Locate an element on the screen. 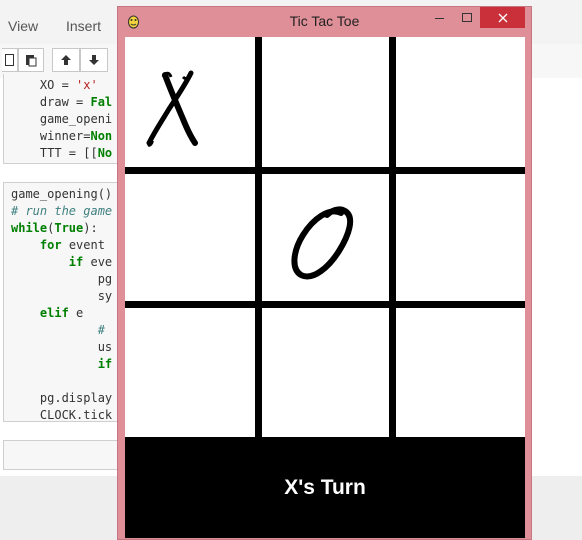 This screenshot has width=582, height=540. copy-button is located at coordinates (10, 60).